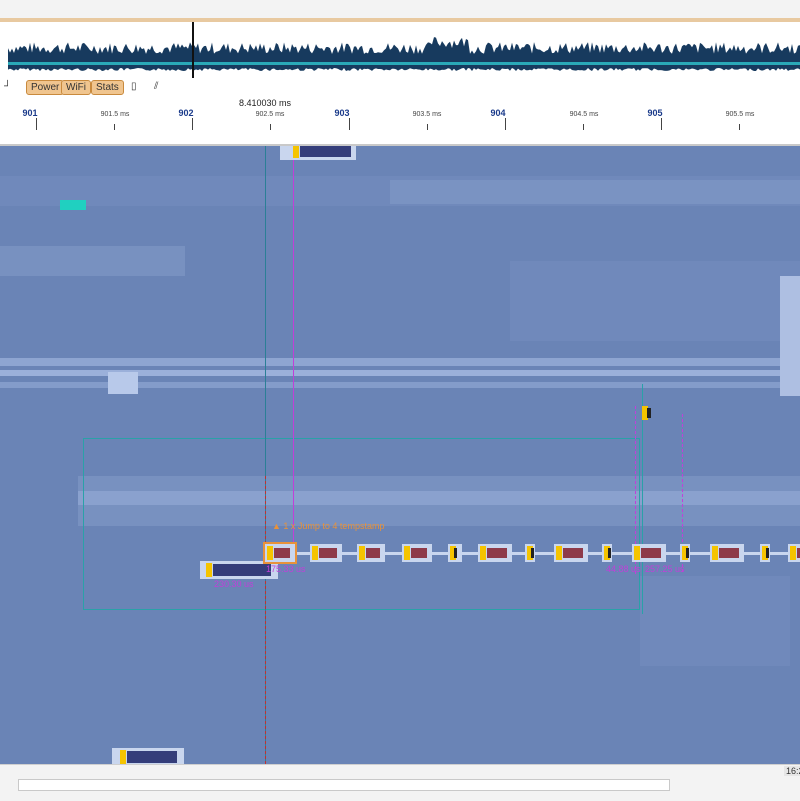 Image resolution: width=800 pixels, height=801 pixels. I want to click on overview-waveform, so click(404, 50).